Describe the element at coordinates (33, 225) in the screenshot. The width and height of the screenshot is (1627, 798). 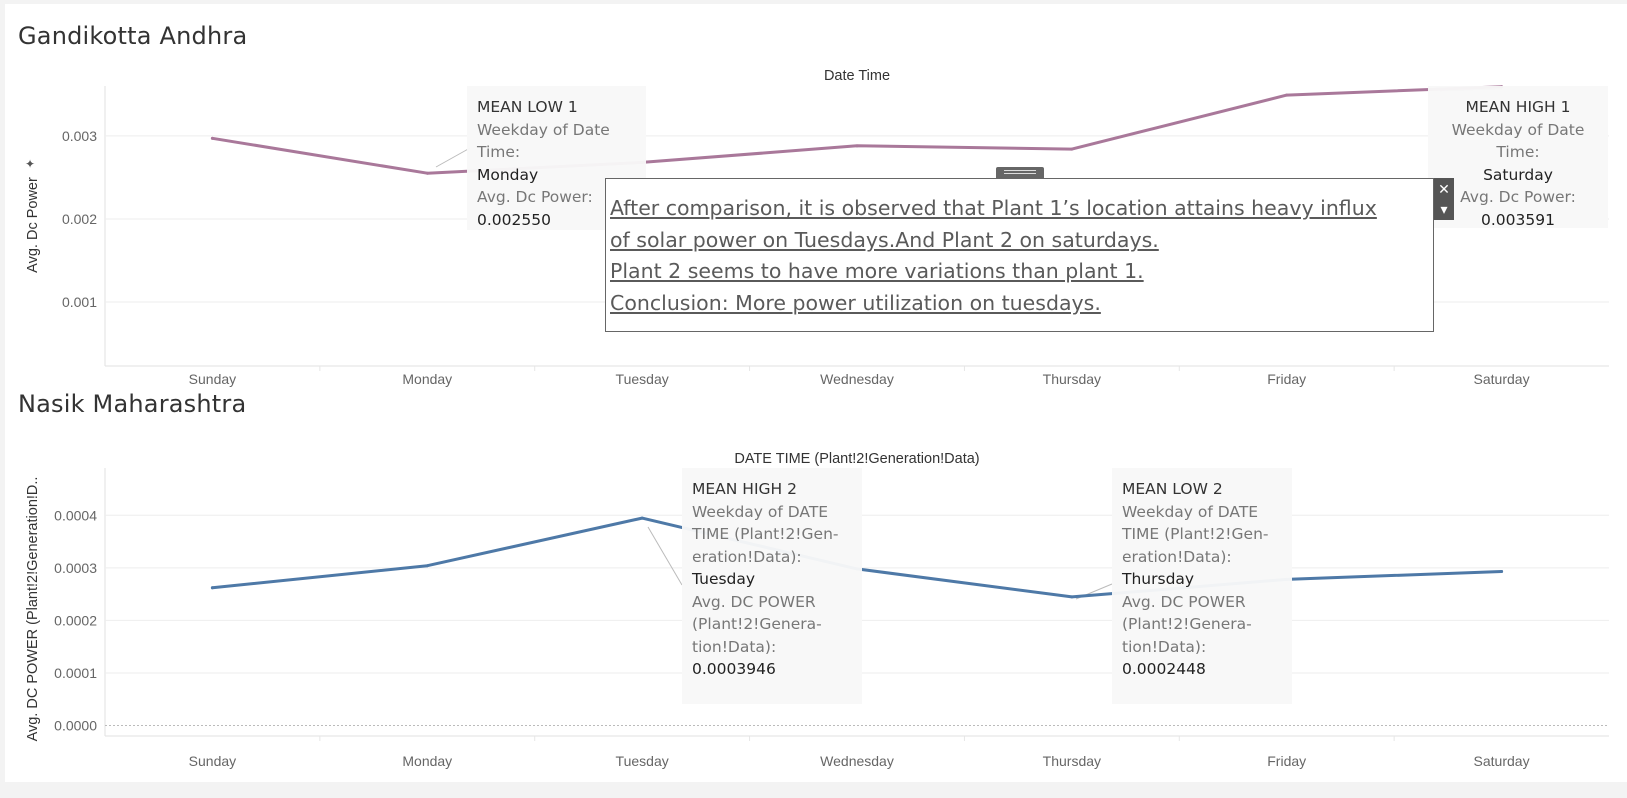
I see `chart1-y-axis-label: Avg. Dc Power` at that location.